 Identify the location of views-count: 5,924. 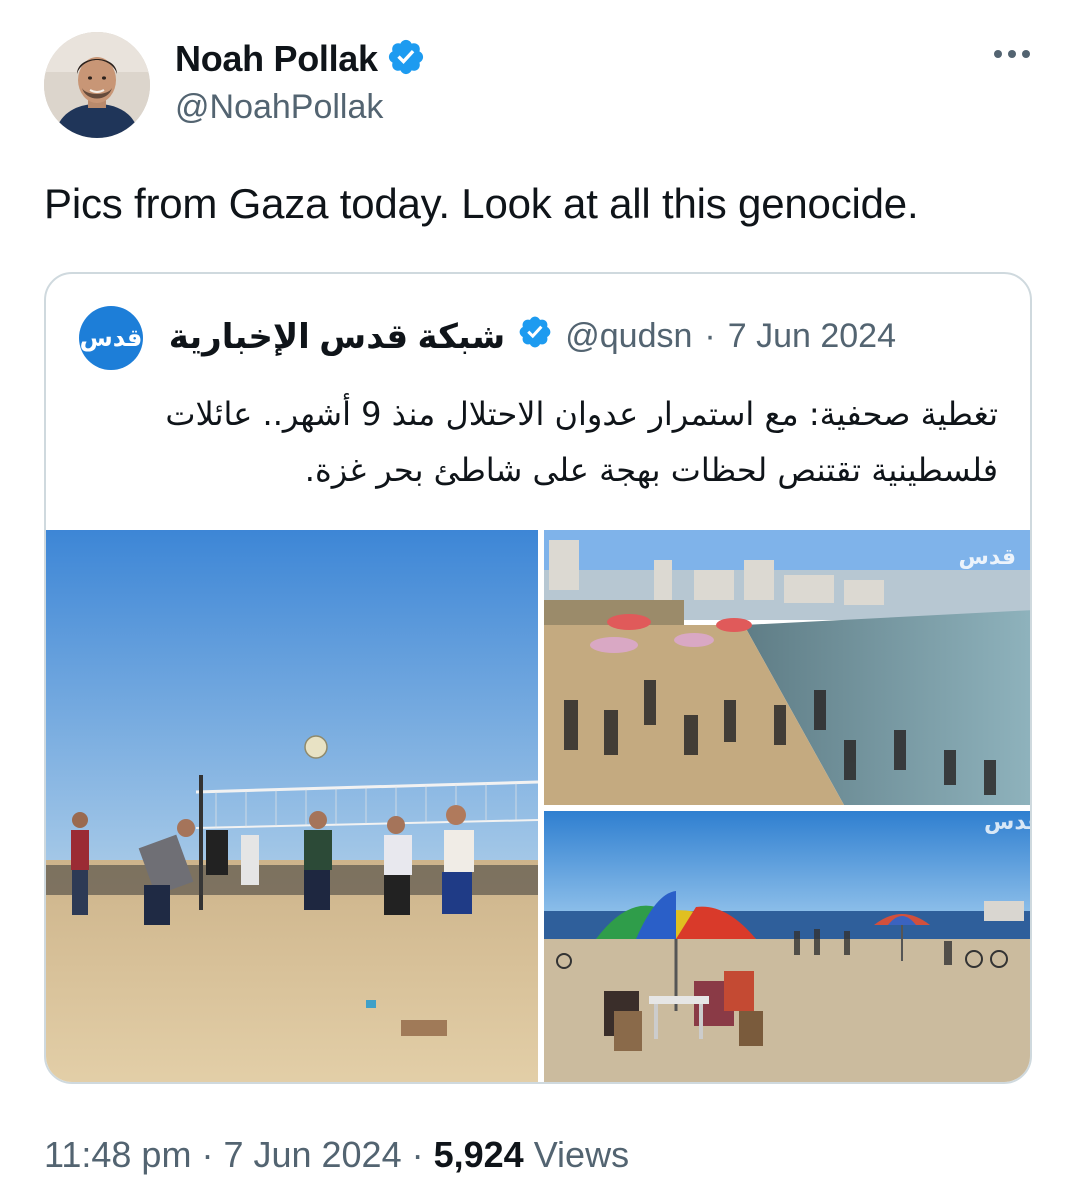
(479, 1155).